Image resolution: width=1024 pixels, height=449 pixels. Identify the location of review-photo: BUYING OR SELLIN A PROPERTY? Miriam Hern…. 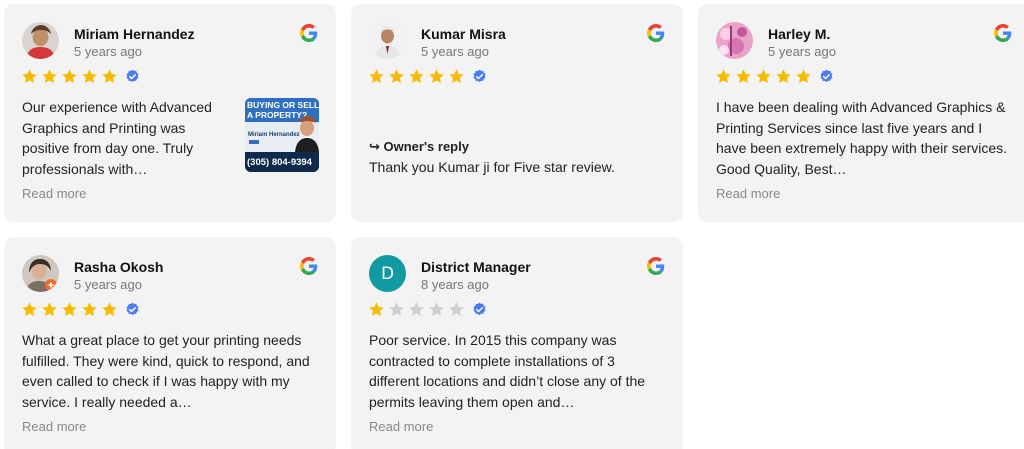
(282, 135).